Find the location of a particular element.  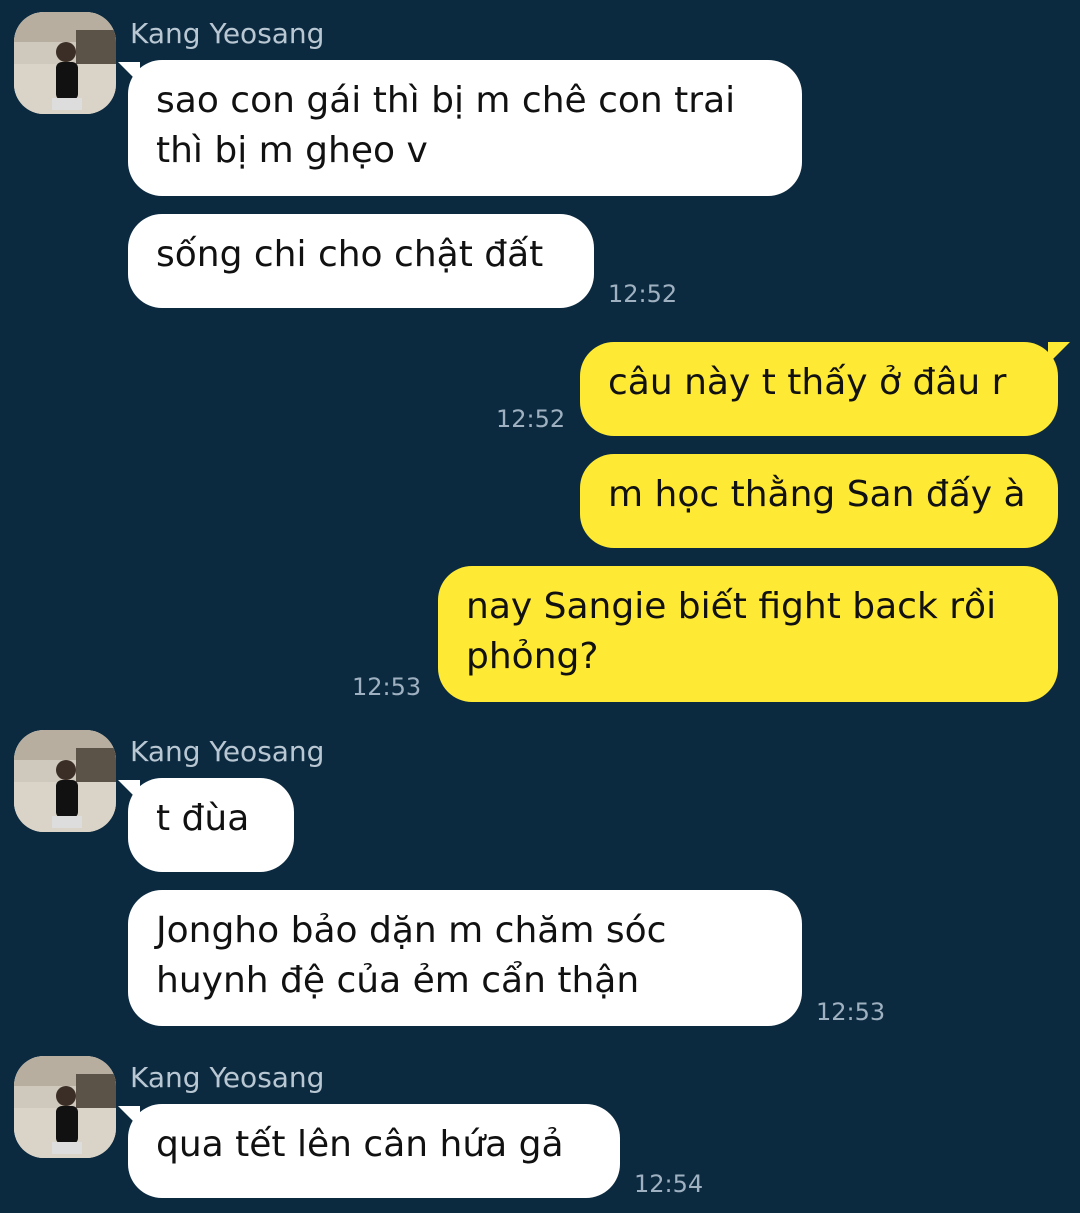

message-bubble-incoming: qua tết lên cân hứa gả is located at coordinates (374, 1151).